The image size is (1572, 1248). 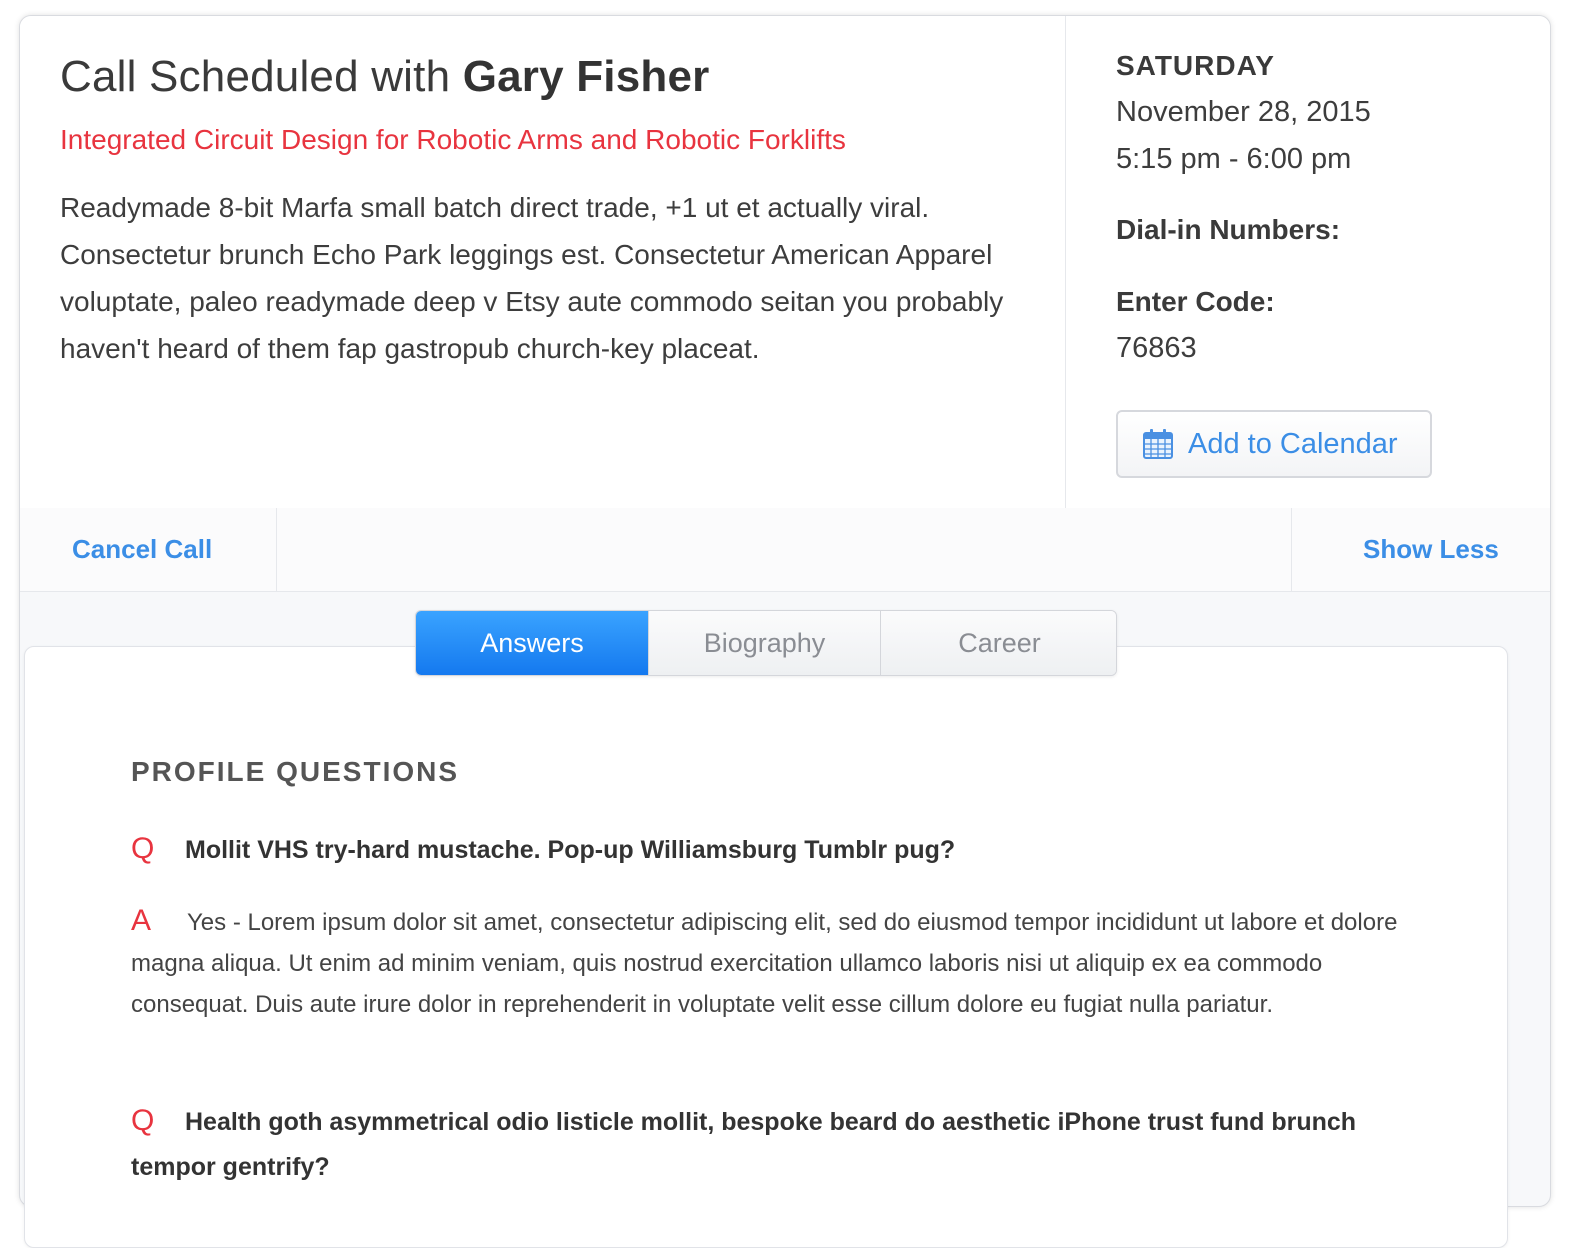 I want to click on code-label: Enter Code:, so click(x=1195, y=301).